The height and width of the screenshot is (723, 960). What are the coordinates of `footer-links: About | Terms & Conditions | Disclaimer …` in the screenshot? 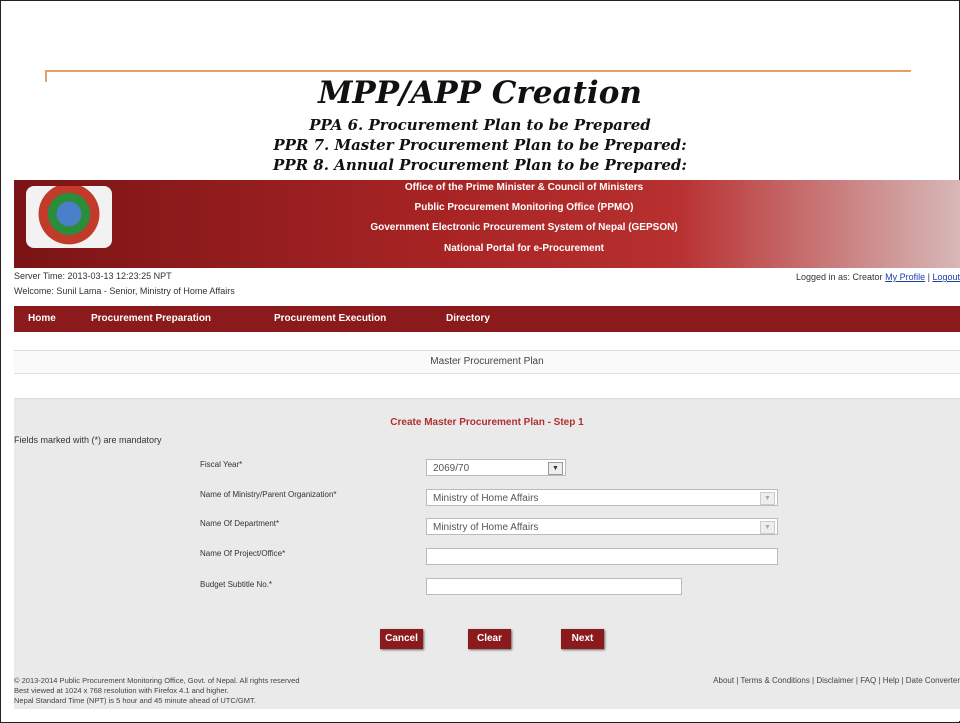 It's located at (836, 680).